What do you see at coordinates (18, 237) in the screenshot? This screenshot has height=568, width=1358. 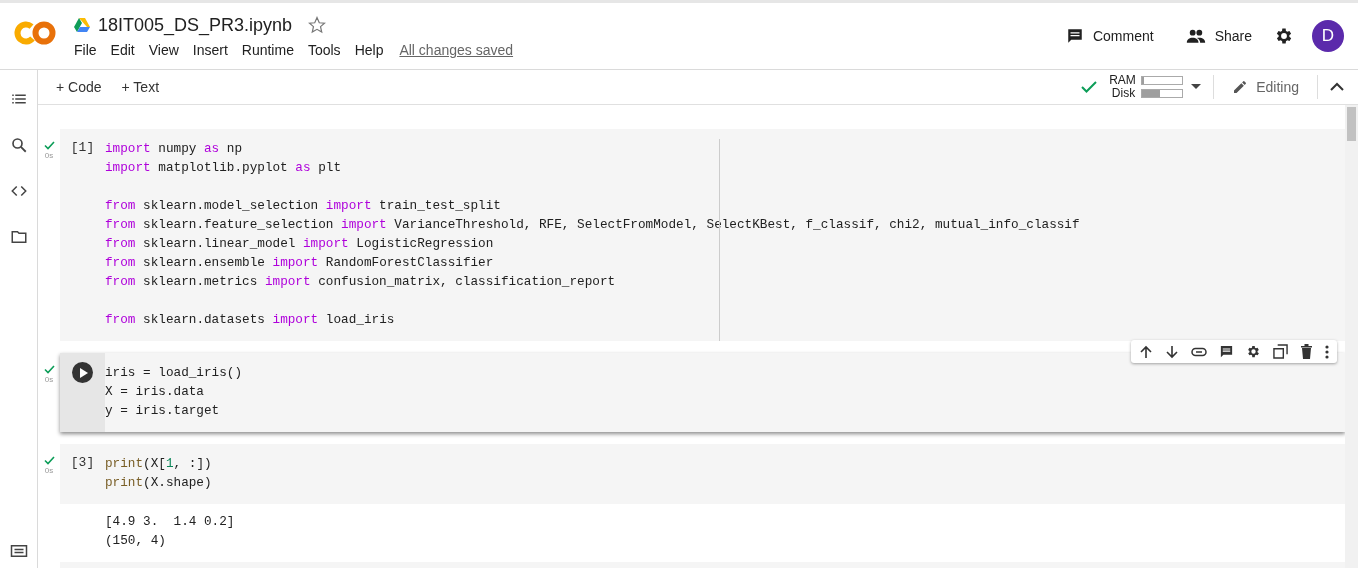 I see `folder-icon` at bounding box center [18, 237].